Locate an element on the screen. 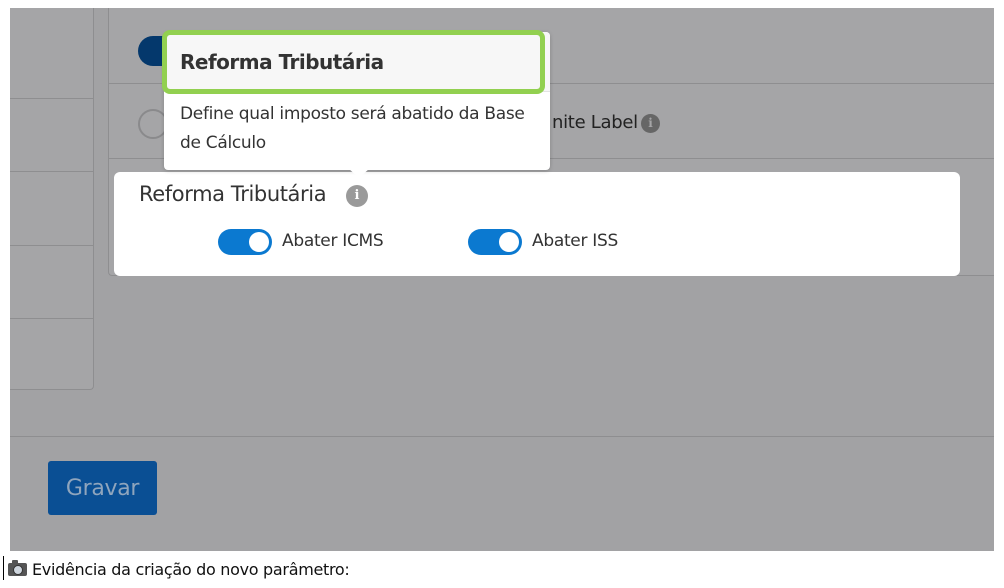 The width and height of the screenshot is (1004, 588). abater-iss-label: Abater ISS is located at coordinates (575, 241).